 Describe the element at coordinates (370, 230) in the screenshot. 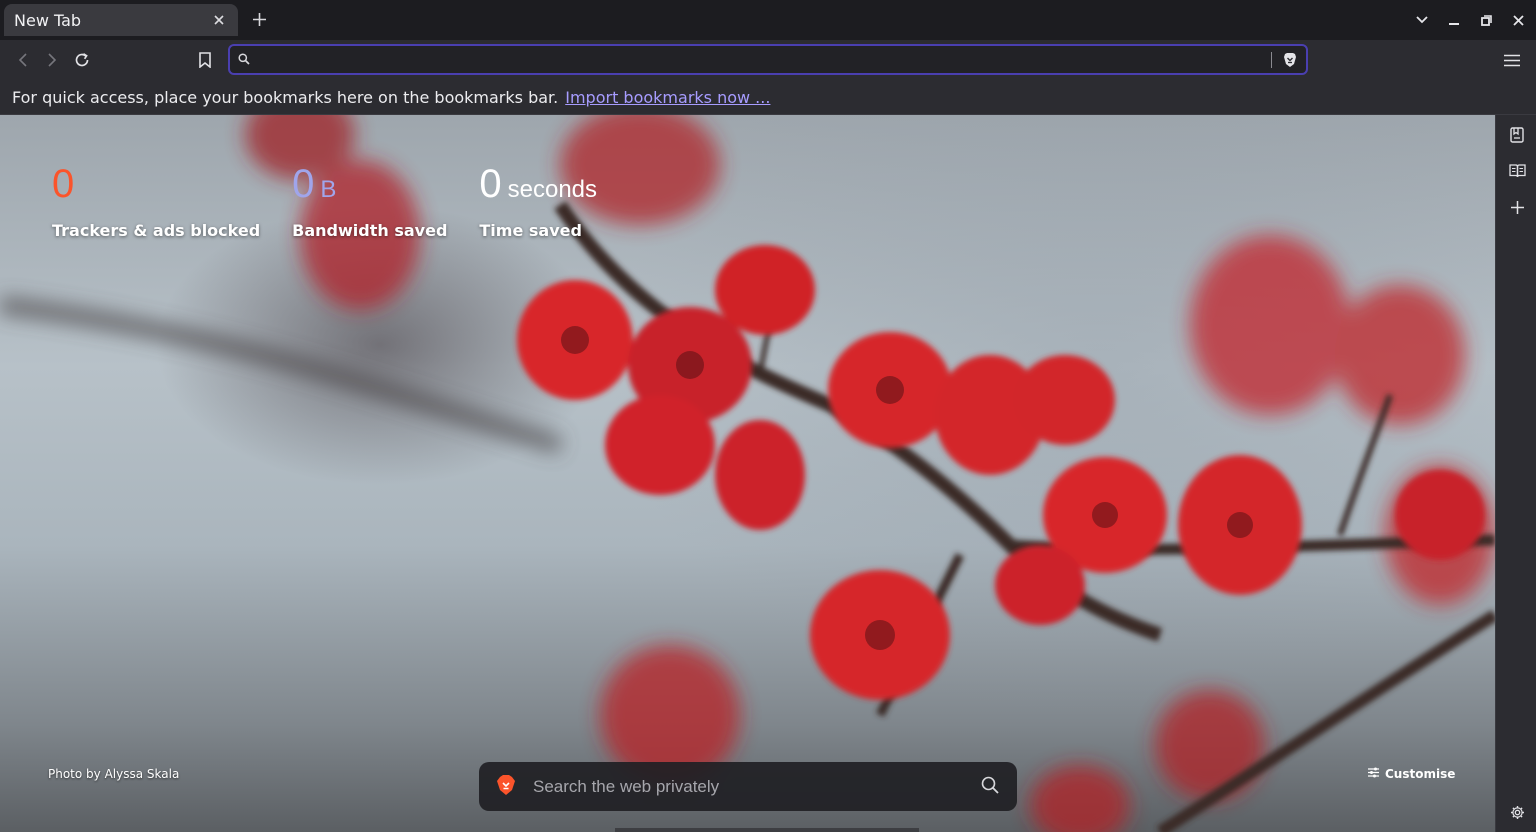

I see `bandwidth-label: Bandwidth saved` at that location.